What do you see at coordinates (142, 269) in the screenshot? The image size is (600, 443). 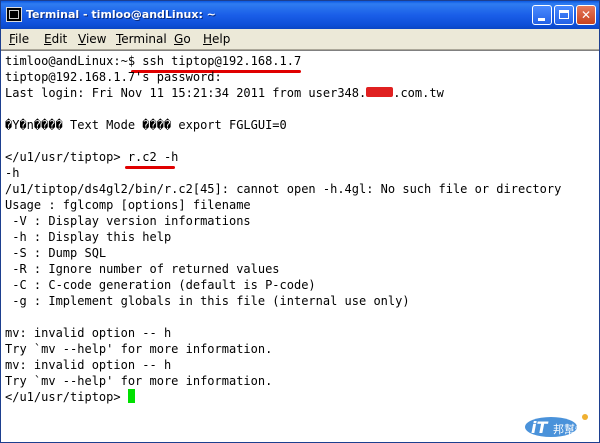 I see `terminal-line: -R : Ignore number of returned values` at bounding box center [142, 269].